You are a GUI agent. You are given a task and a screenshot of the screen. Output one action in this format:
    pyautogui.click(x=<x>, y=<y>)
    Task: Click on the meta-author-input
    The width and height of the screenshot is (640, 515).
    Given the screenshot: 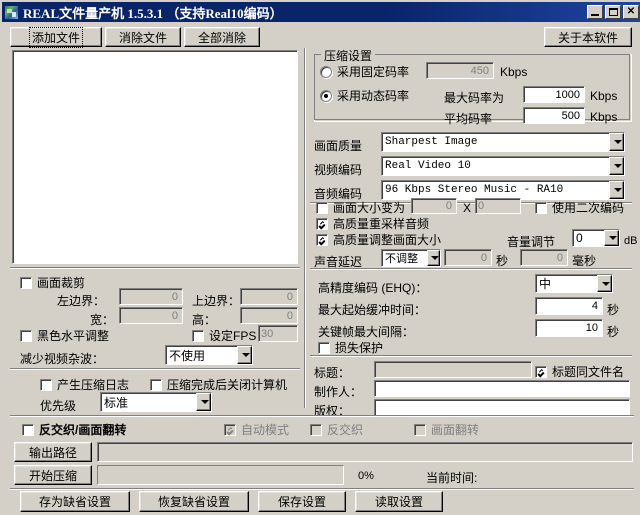 What is the action you would take?
    pyautogui.click(x=502, y=388)
    